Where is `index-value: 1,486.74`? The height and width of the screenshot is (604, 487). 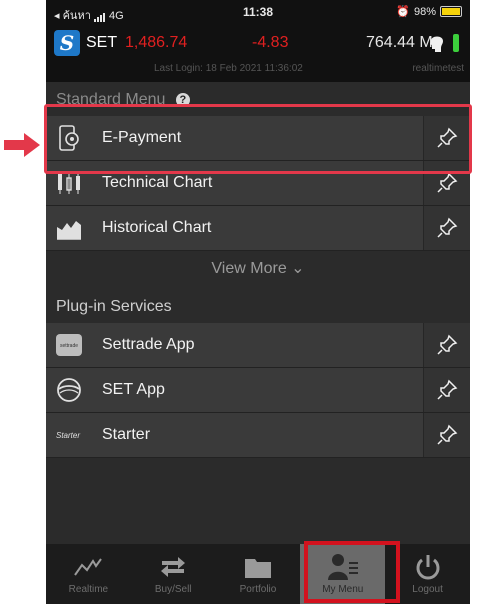 index-value: 1,486.74 is located at coordinates (156, 42).